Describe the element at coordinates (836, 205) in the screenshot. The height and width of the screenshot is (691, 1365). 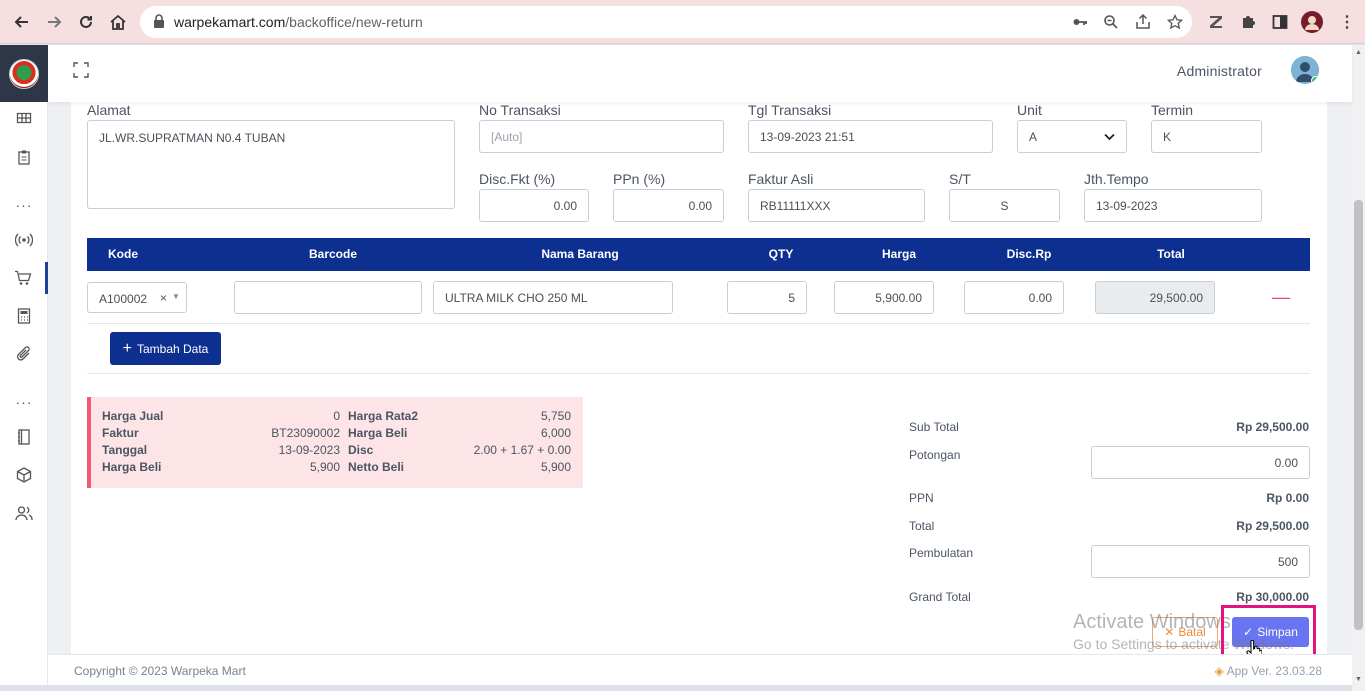
I see `faktur-asli-input: RB11111XXX` at that location.